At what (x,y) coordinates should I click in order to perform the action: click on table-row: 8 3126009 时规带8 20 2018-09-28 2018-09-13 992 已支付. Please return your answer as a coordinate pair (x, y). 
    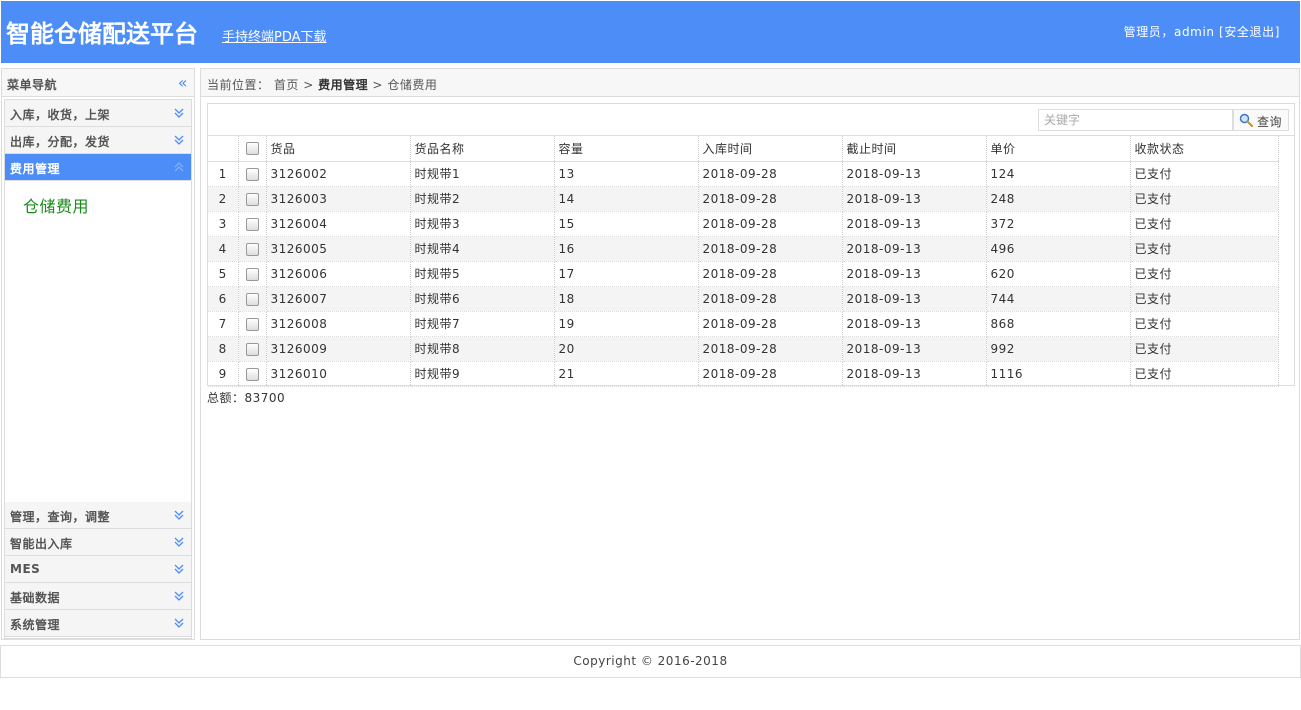
    Looking at the image, I should click on (743, 349).